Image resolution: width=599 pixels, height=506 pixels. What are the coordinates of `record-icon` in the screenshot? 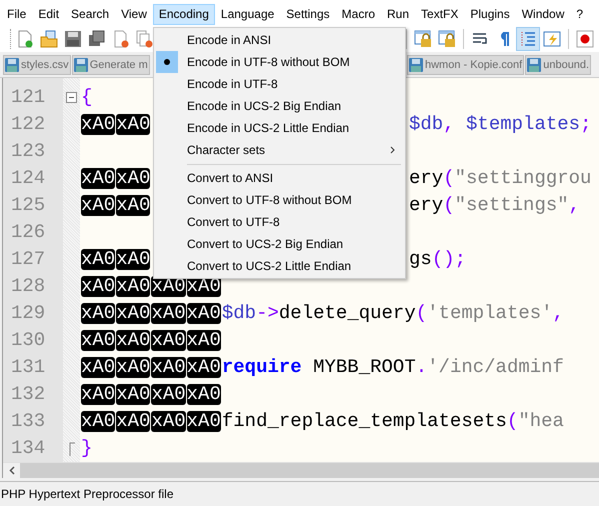 It's located at (585, 39).